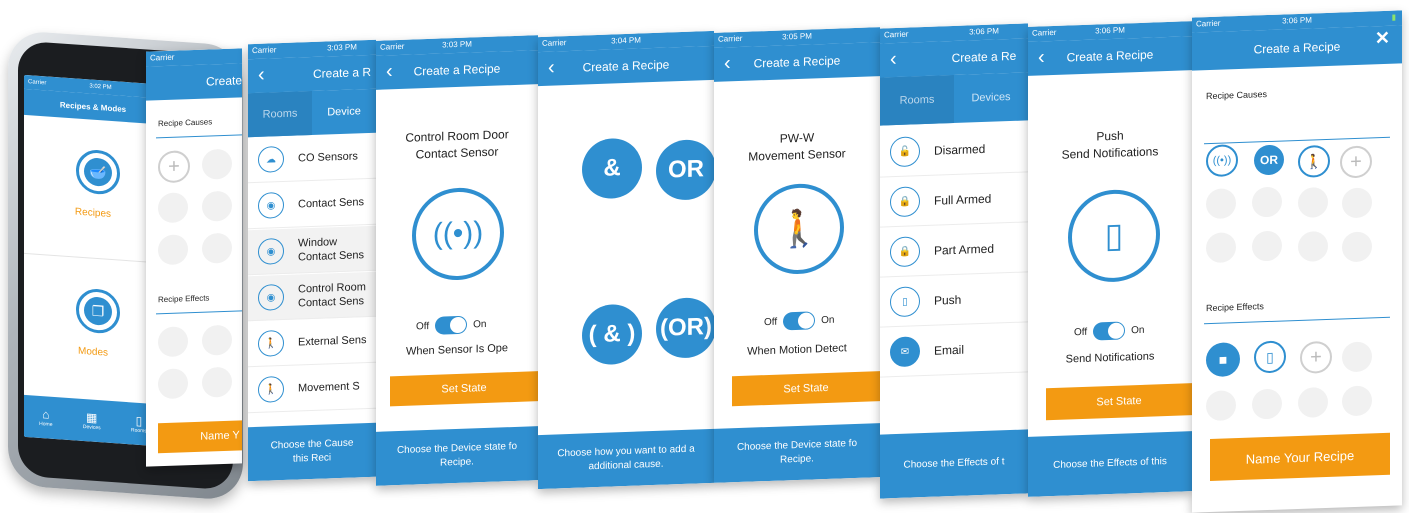  What do you see at coordinates (797, 147) in the screenshot?
I see `device-name: PW-W Movement Sensor` at bounding box center [797, 147].